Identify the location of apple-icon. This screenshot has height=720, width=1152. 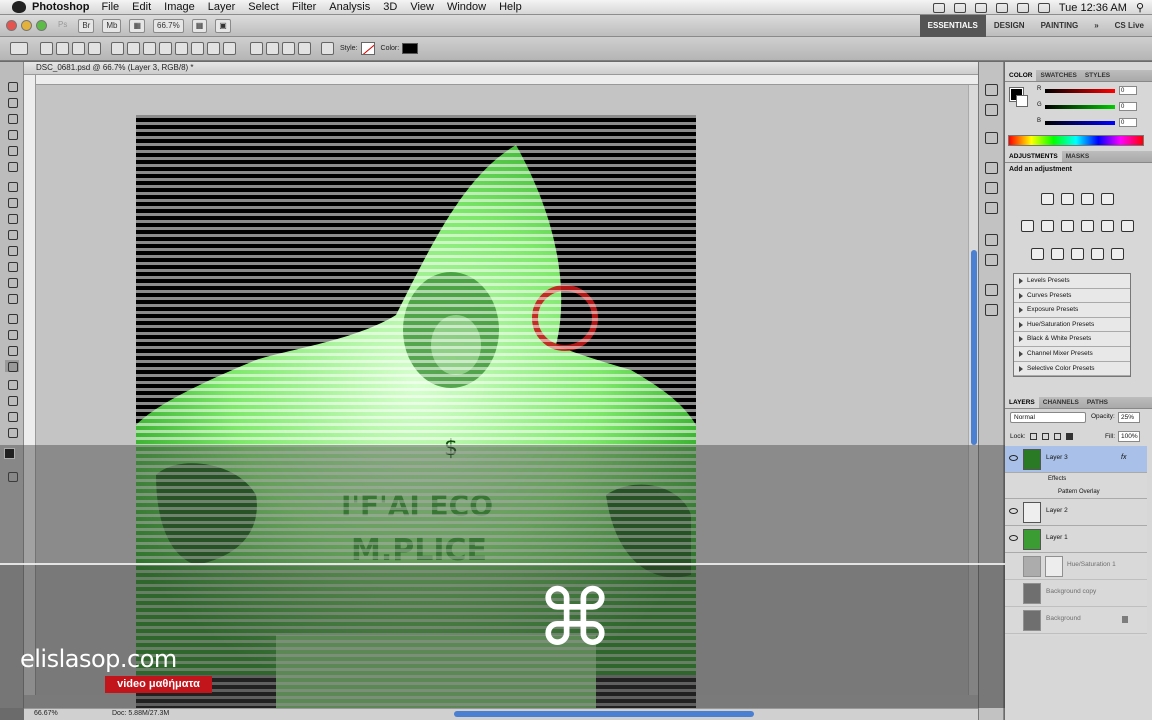
(19, 7).